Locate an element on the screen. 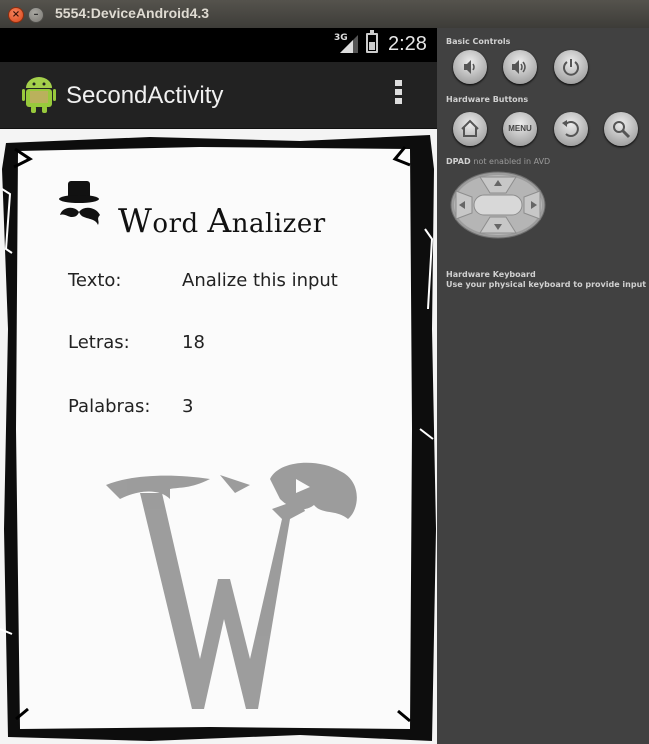  signal-icon is located at coordinates (349, 44).